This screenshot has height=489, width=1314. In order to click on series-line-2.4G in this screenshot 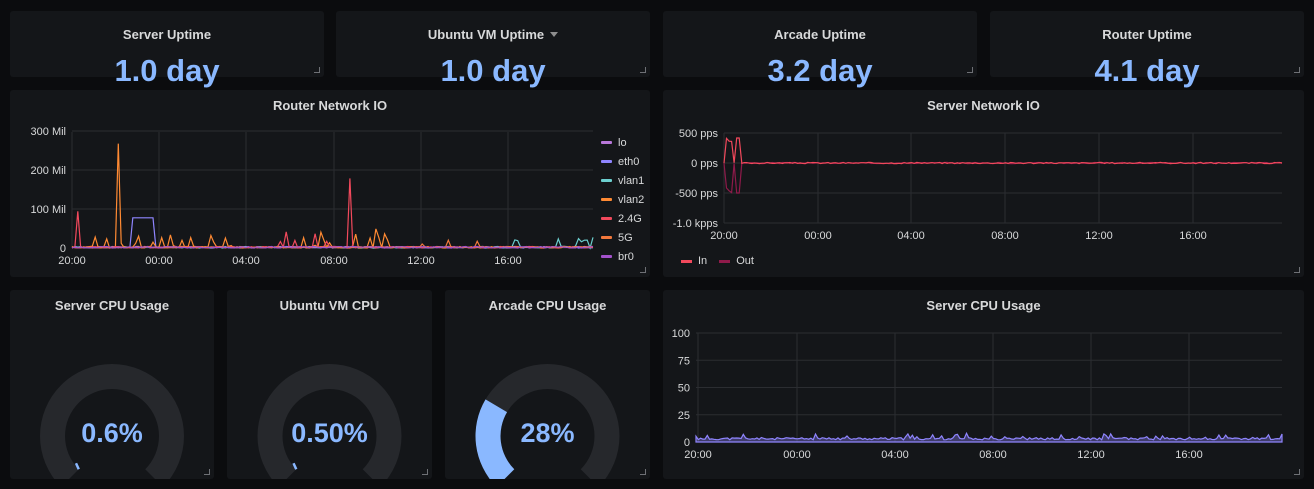, I will do `click(332, 214)`.